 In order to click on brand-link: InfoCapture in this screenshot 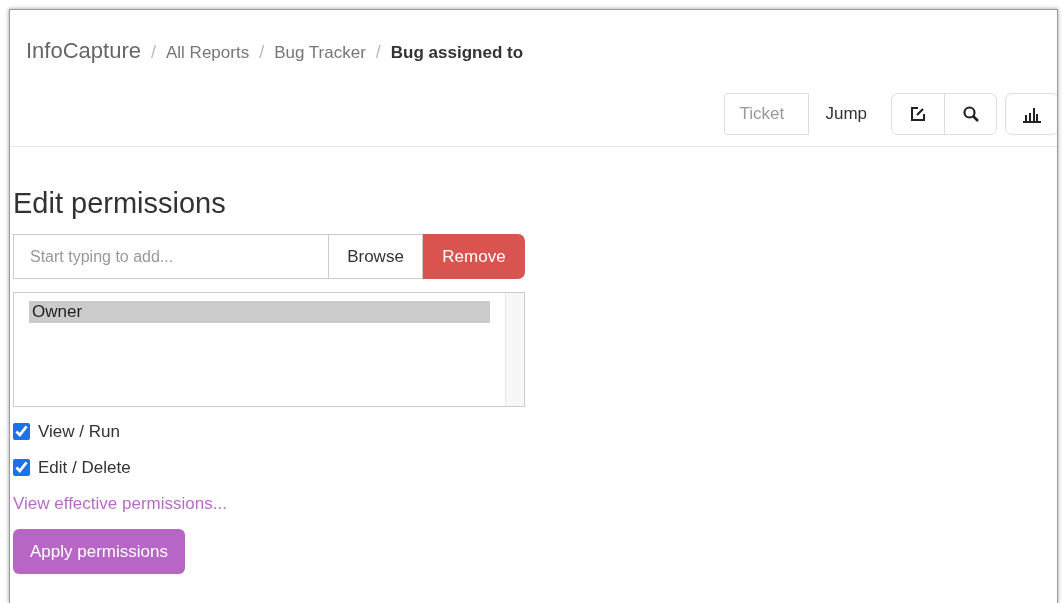, I will do `click(83, 51)`.